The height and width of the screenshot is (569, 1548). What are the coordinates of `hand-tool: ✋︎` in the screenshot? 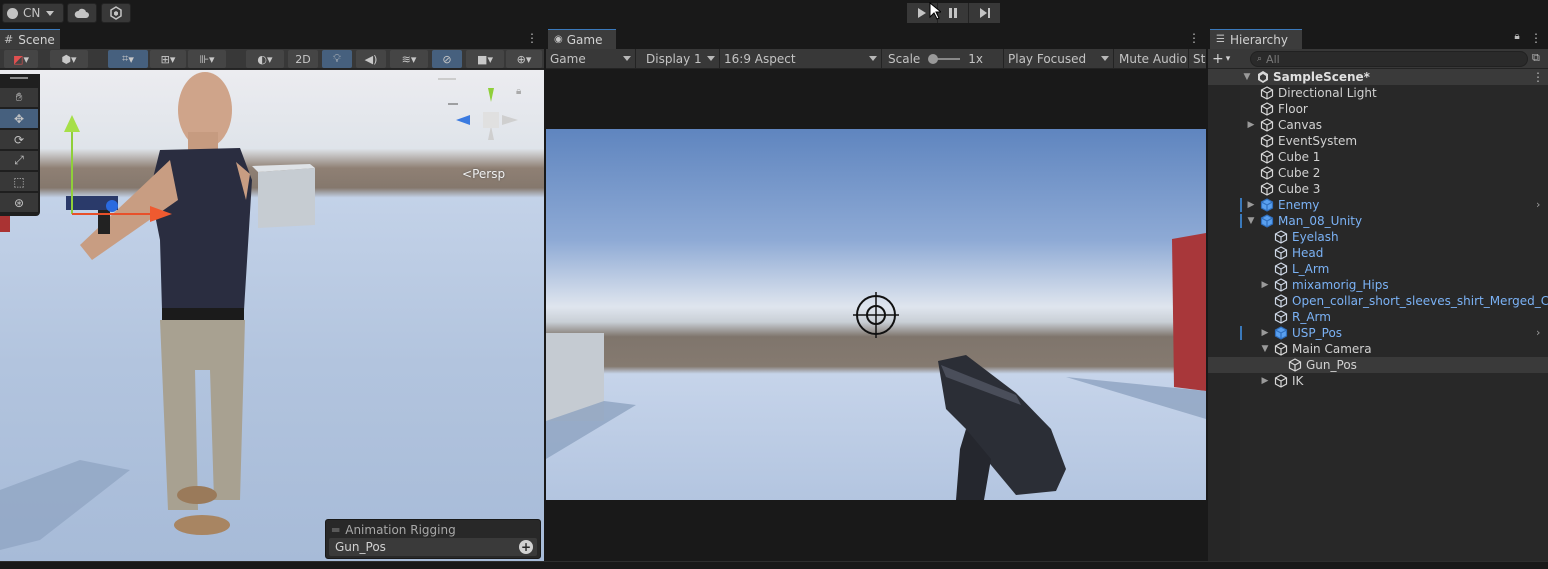 It's located at (19, 98).